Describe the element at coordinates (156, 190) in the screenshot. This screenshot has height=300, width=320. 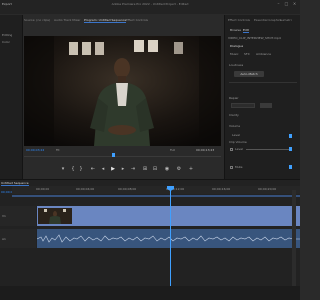
I see `timeline-ruler` at that location.